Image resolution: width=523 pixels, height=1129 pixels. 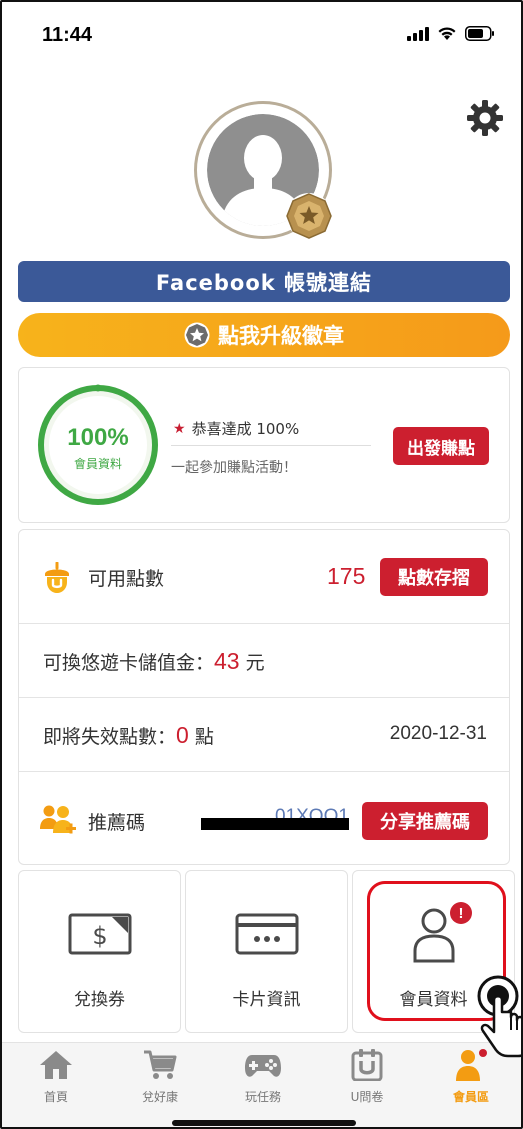 What do you see at coordinates (126, 579) in the screenshot?
I see `available-points-label: 可用點數` at bounding box center [126, 579].